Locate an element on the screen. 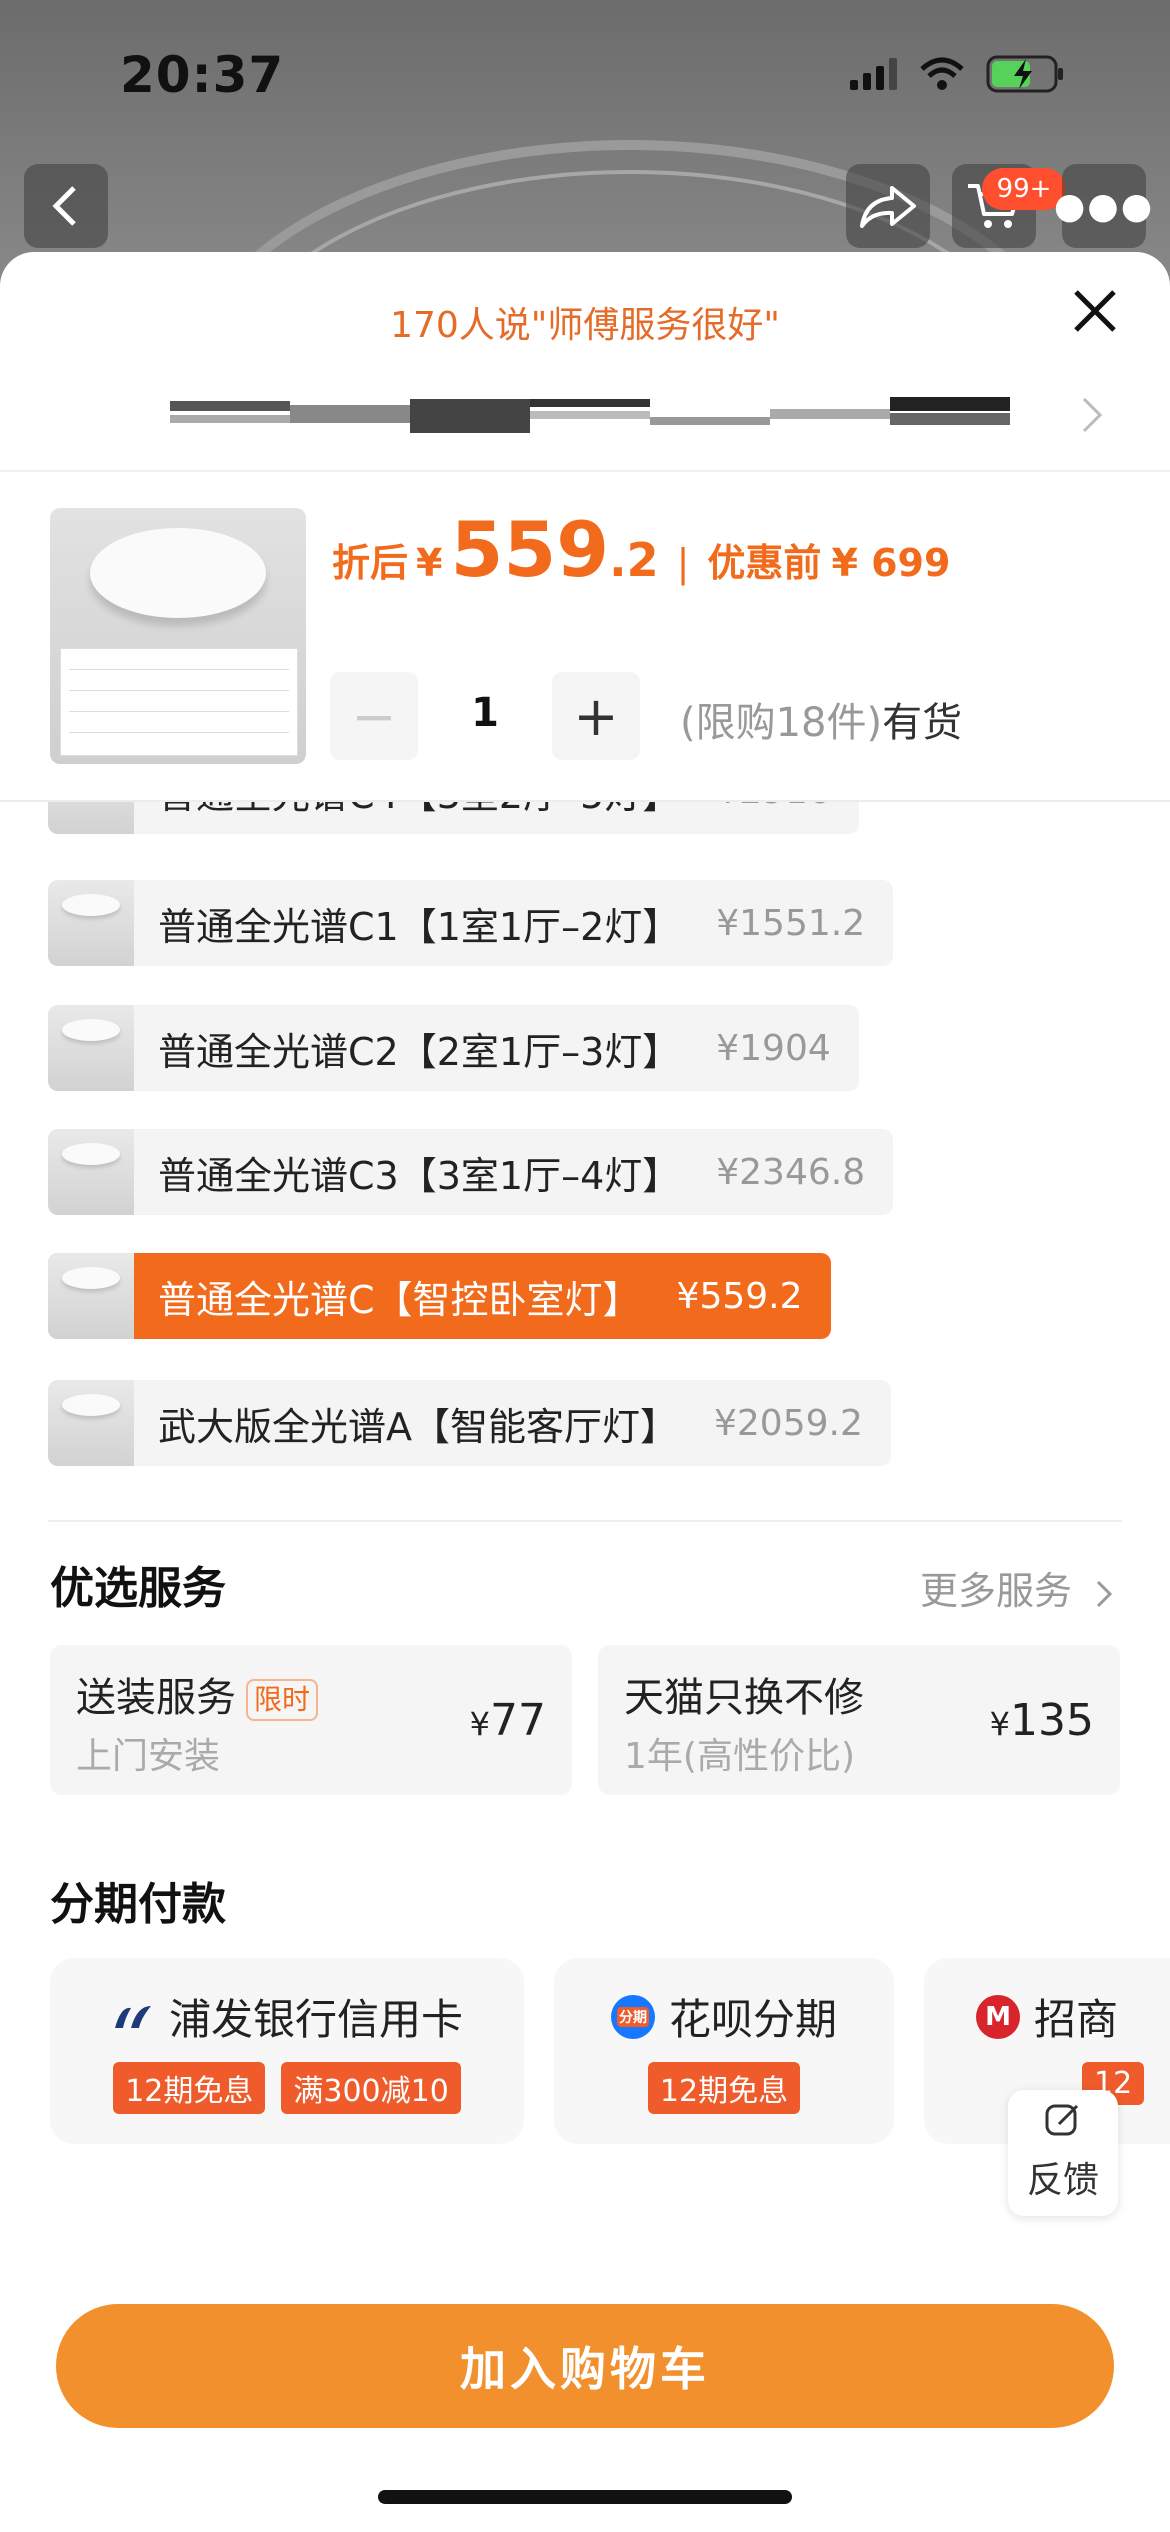  more-services-label: 更多服务 is located at coordinates (996, 1591).